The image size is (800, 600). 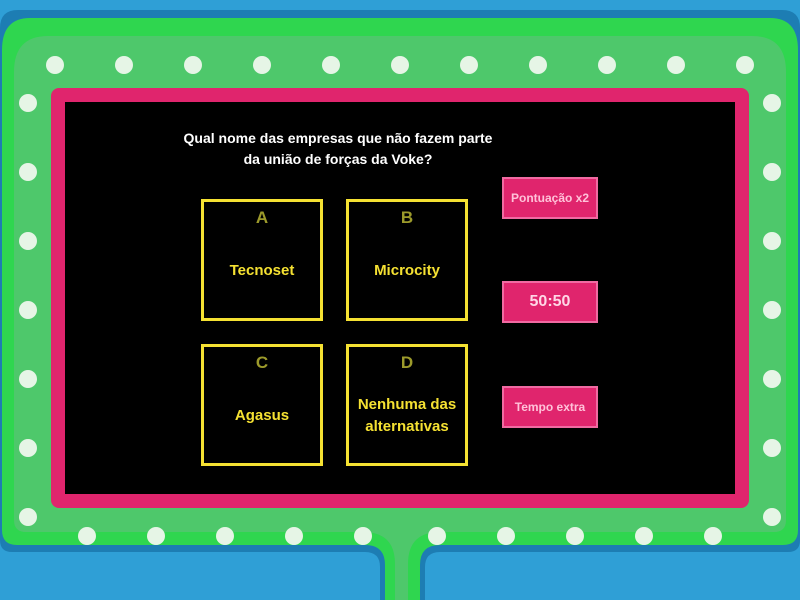 What do you see at coordinates (407, 260) in the screenshot?
I see `answer-b-button: B Microcity` at bounding box center [407, 260].